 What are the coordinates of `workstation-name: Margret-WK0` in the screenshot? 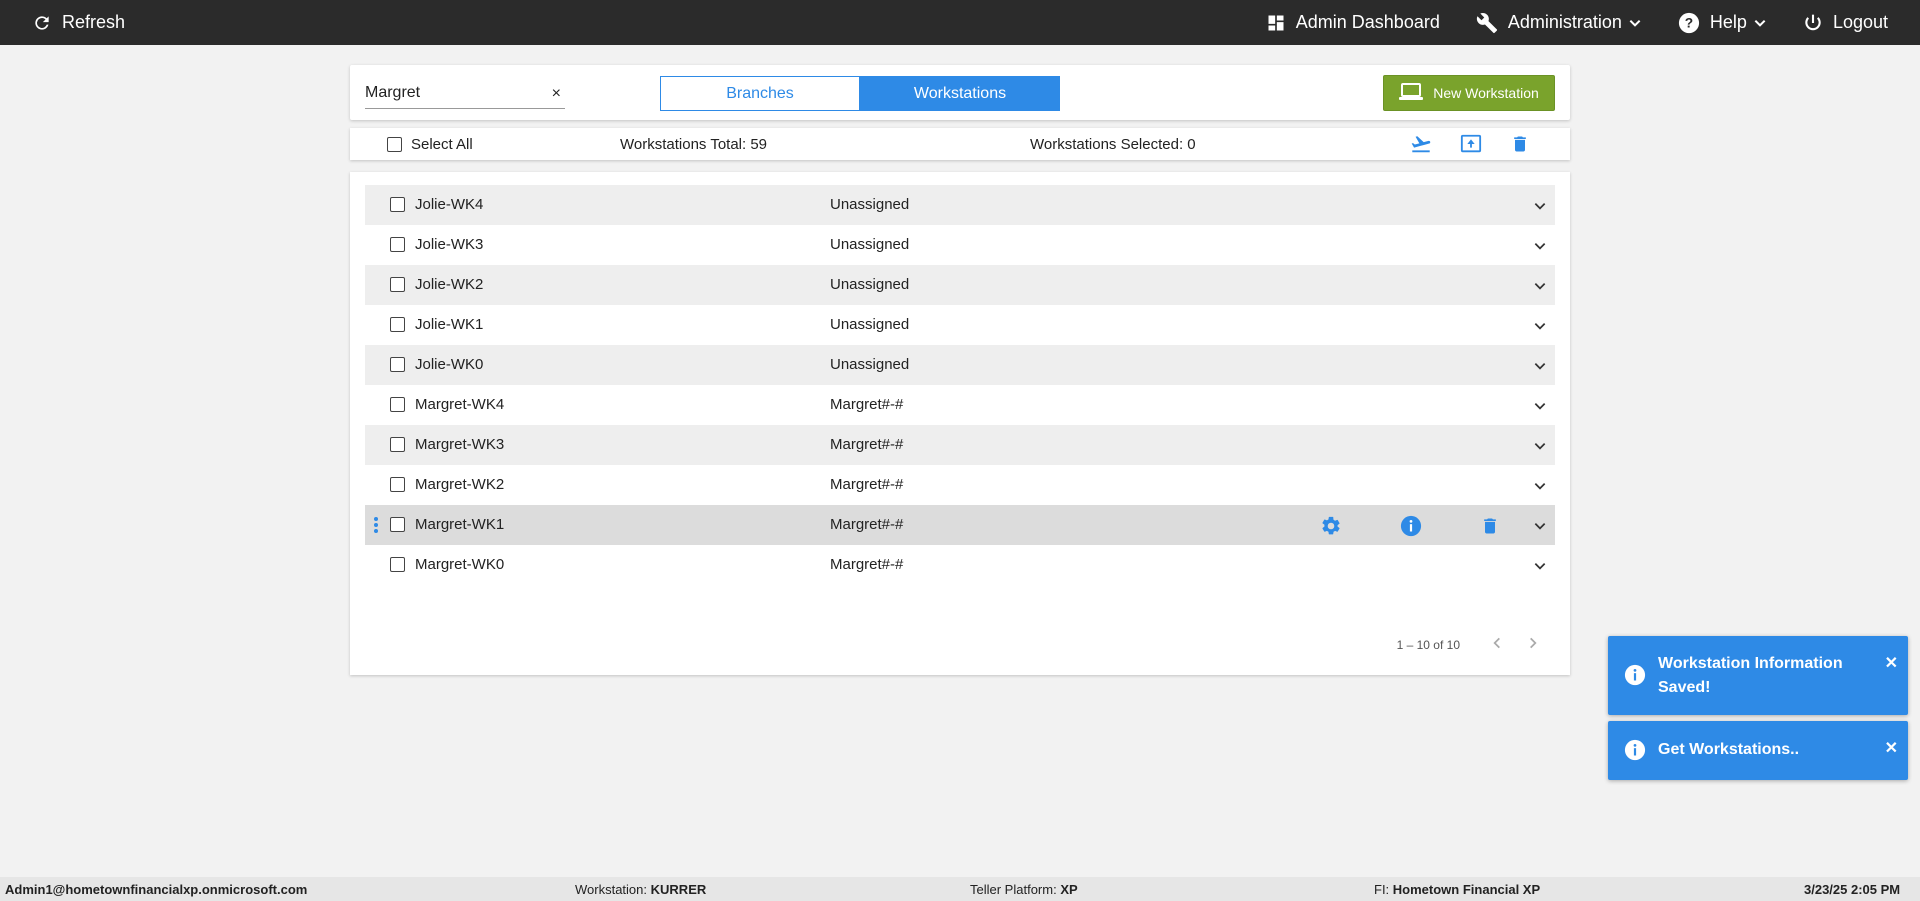 It's located at (460, 564).